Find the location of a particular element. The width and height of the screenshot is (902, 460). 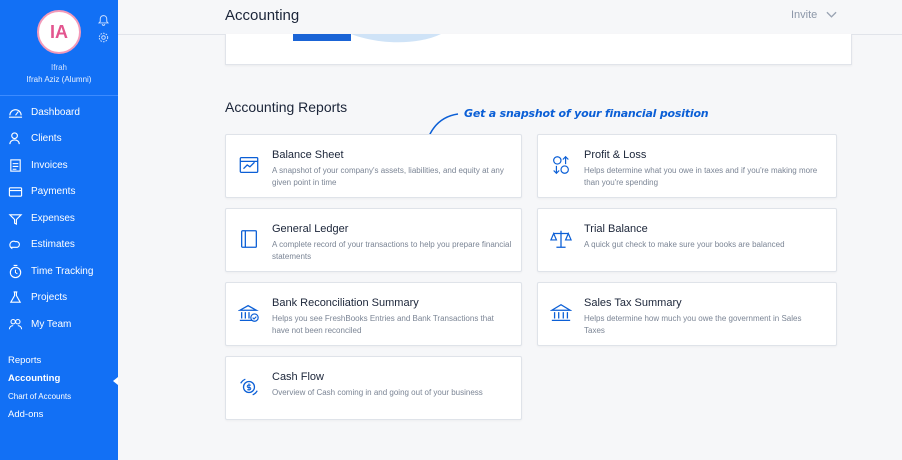

user-subtitle: Ifrah Aziz (Alumni) is located at coordinates (59, 79).